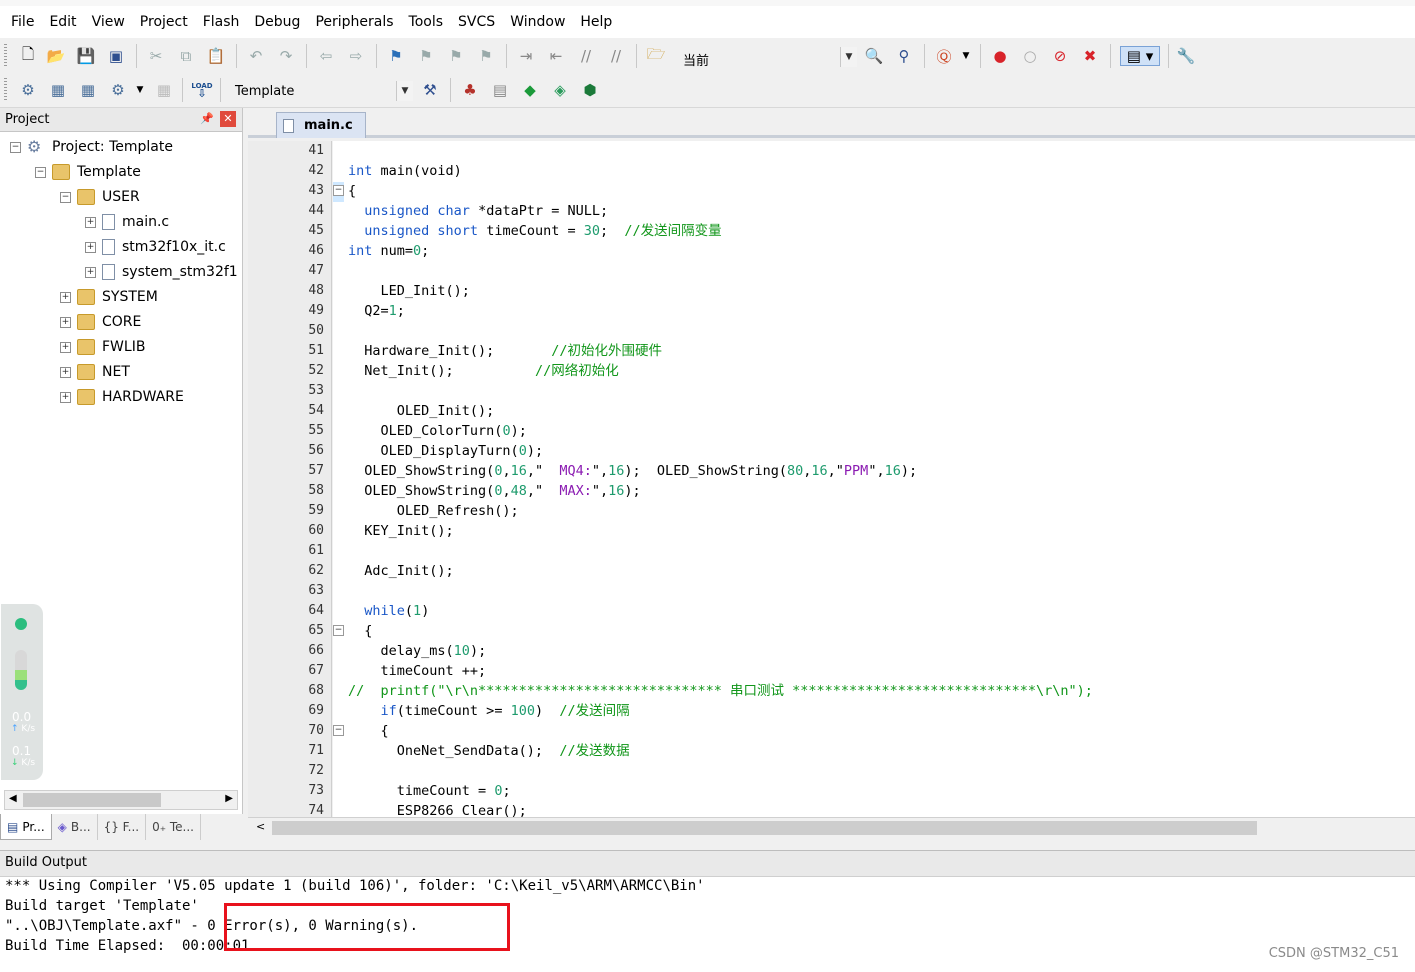  I want to click on kill-breakpoints-icon: ✖, so click(1090, 56).